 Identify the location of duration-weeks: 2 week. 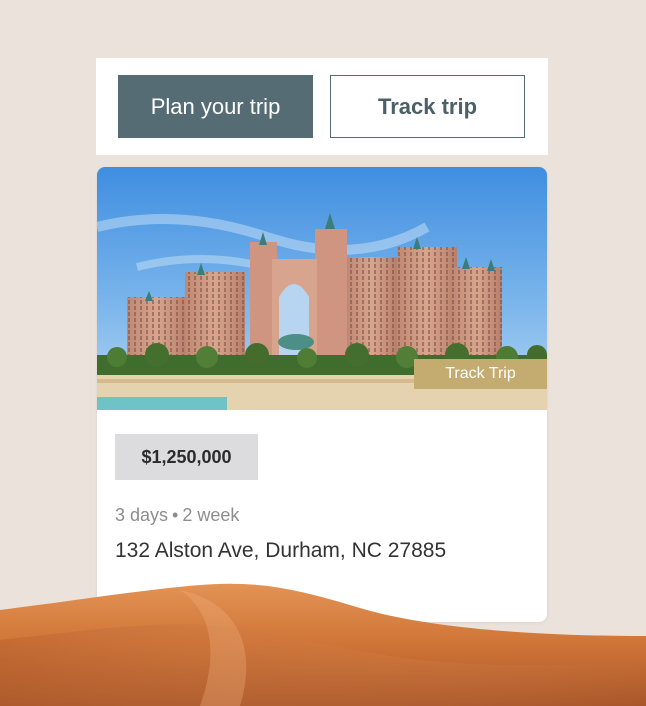
(211, 515).